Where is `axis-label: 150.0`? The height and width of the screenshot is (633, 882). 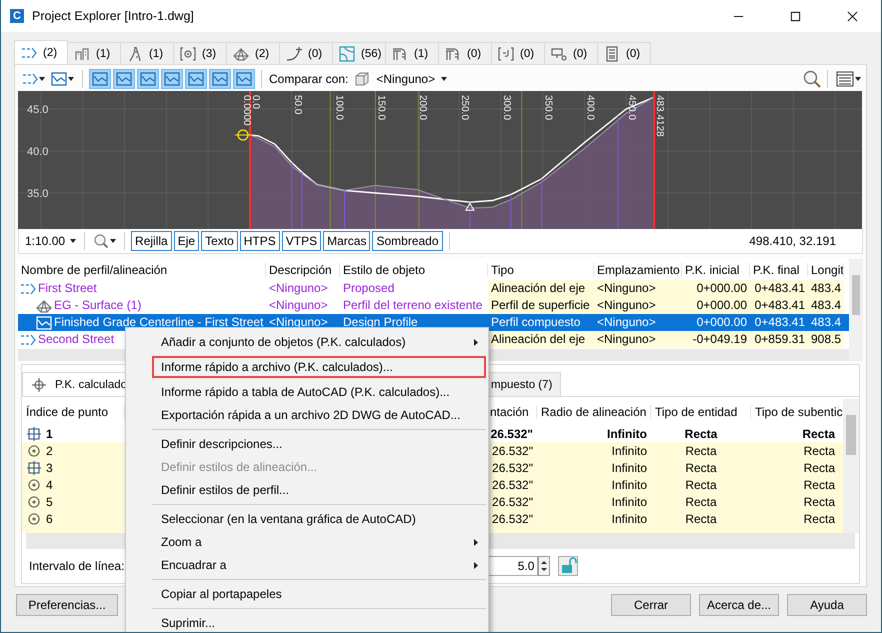 axis-label: 150.0 is located at coordinates (380, 107).